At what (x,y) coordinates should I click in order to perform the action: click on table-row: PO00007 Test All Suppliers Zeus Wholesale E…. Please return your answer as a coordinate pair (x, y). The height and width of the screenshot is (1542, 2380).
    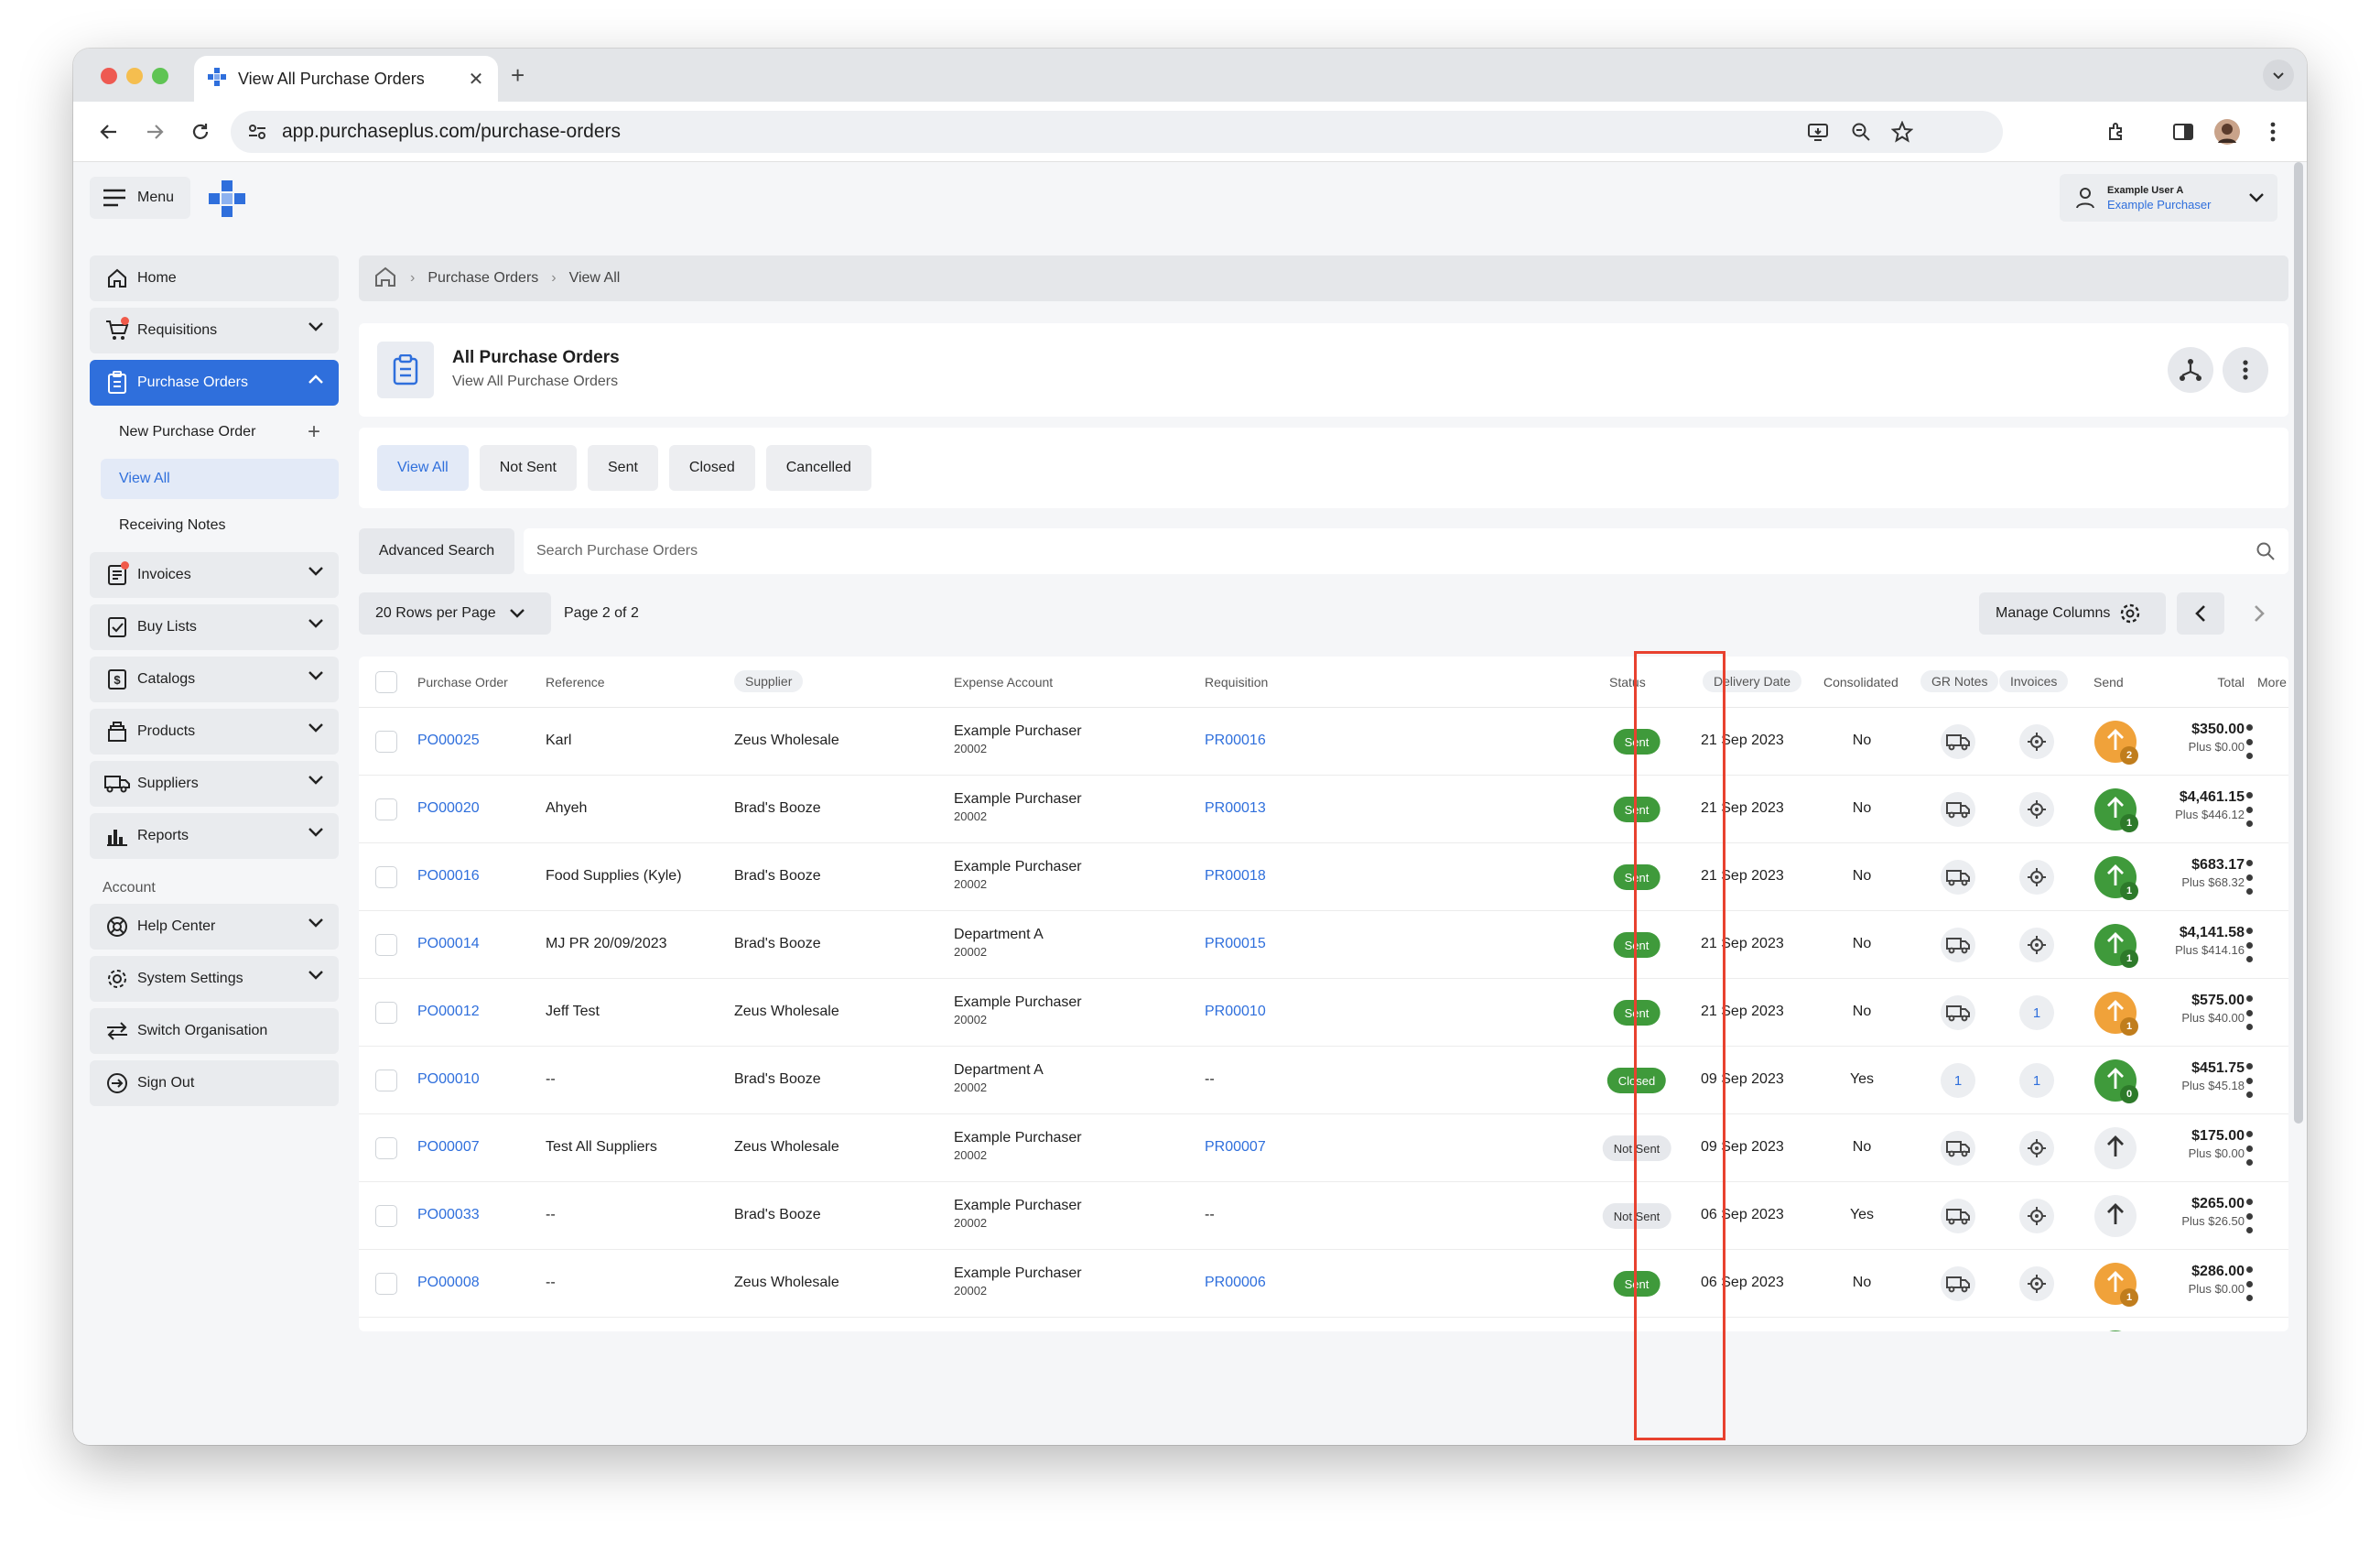
    Looking at the image, I should click on (1323, 1148).